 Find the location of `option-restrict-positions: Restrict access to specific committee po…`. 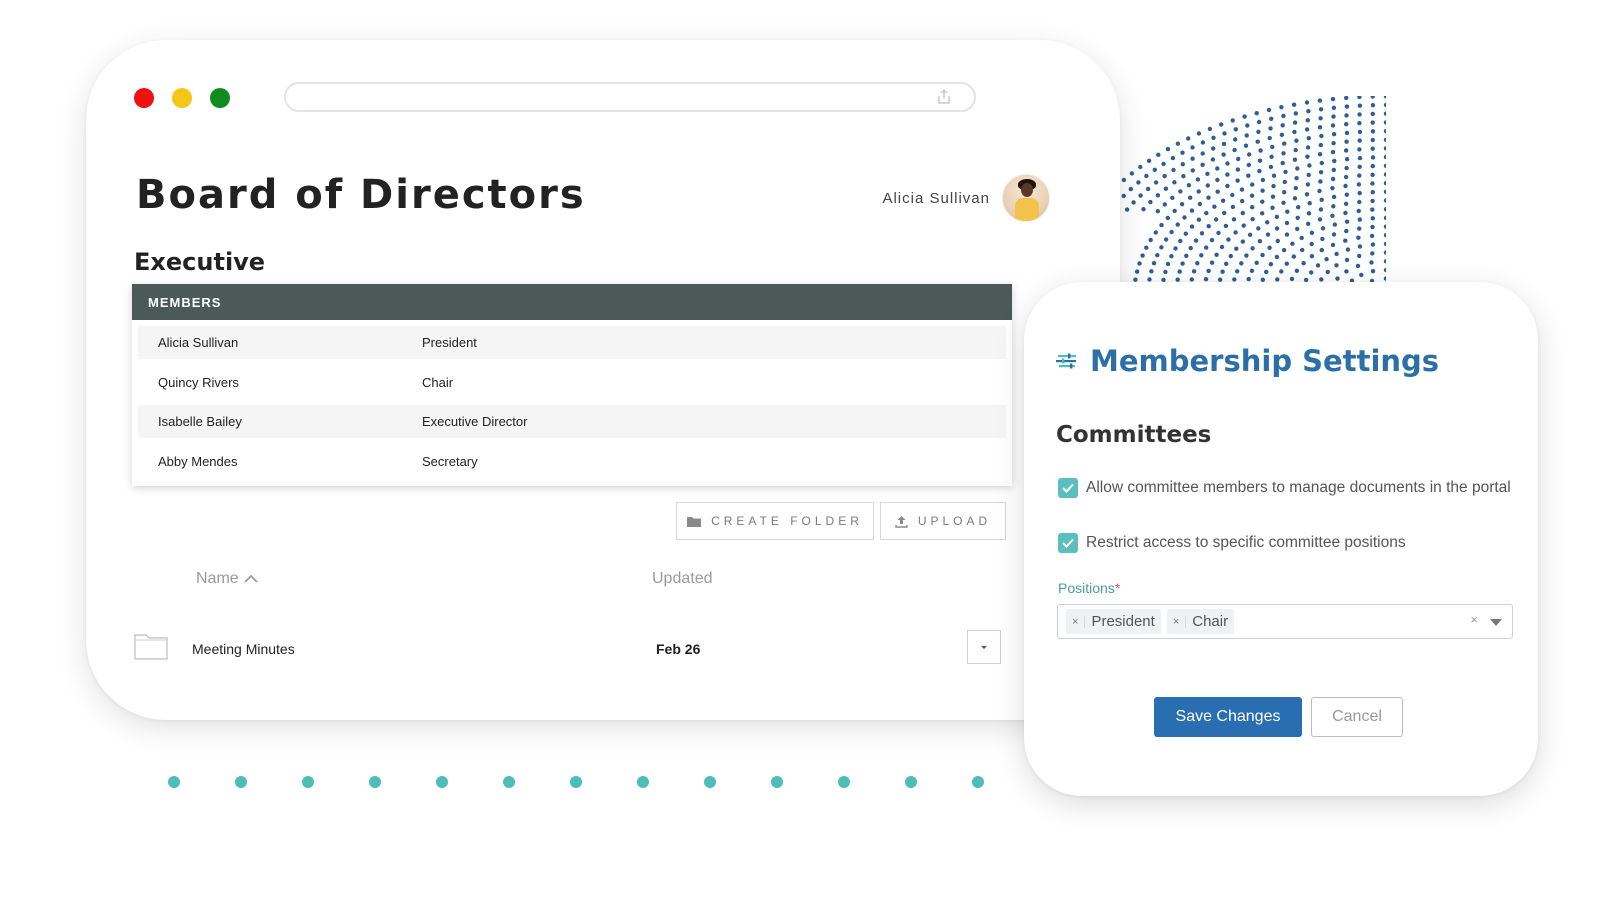

option-restrict-positions: Restrict access to specific committee po… is located at coordinates (1288, 542).